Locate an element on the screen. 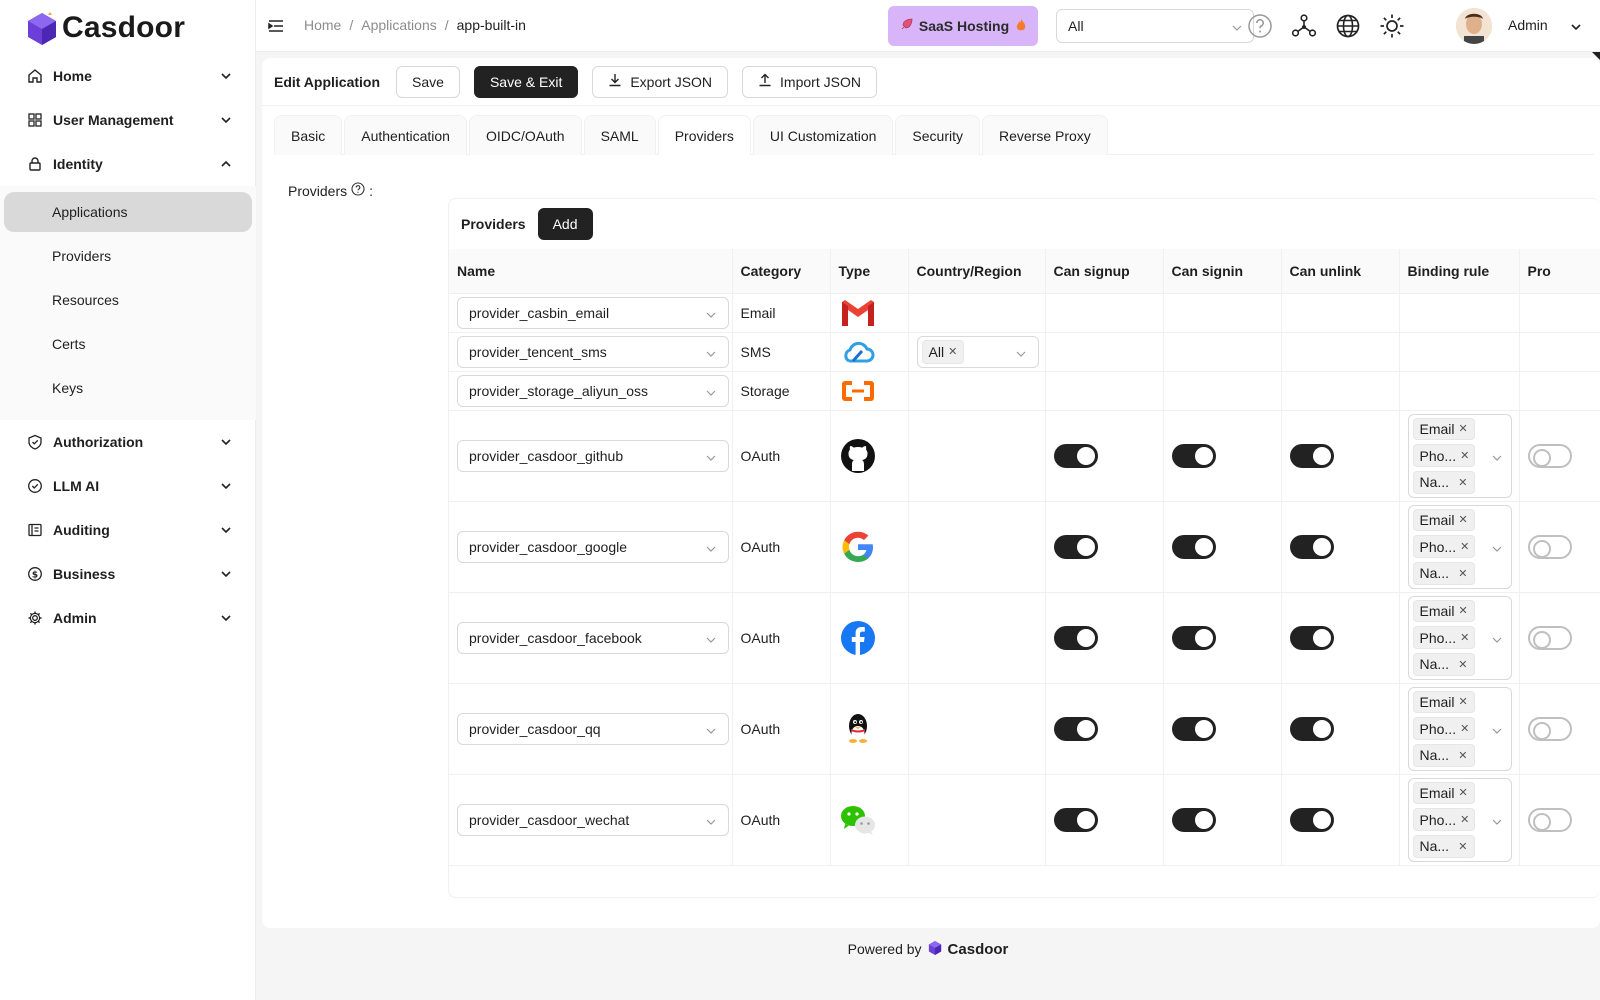 The height and width of the screenshot is (1000, 1600). wechat-icon is located at coordinates (858, 820).